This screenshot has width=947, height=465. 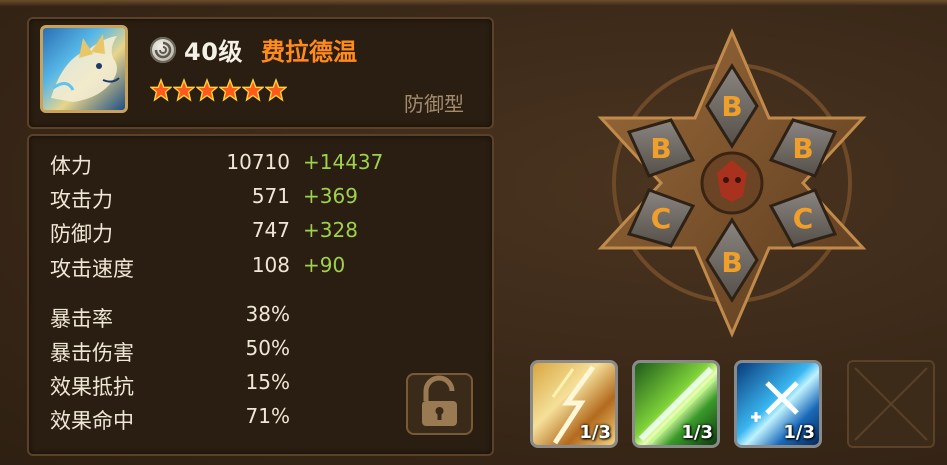 What do you see at coordinates (802, 148) in the screenshot?
I see `rune-slot-2-glyph: B` at bounding box center [802, 148].